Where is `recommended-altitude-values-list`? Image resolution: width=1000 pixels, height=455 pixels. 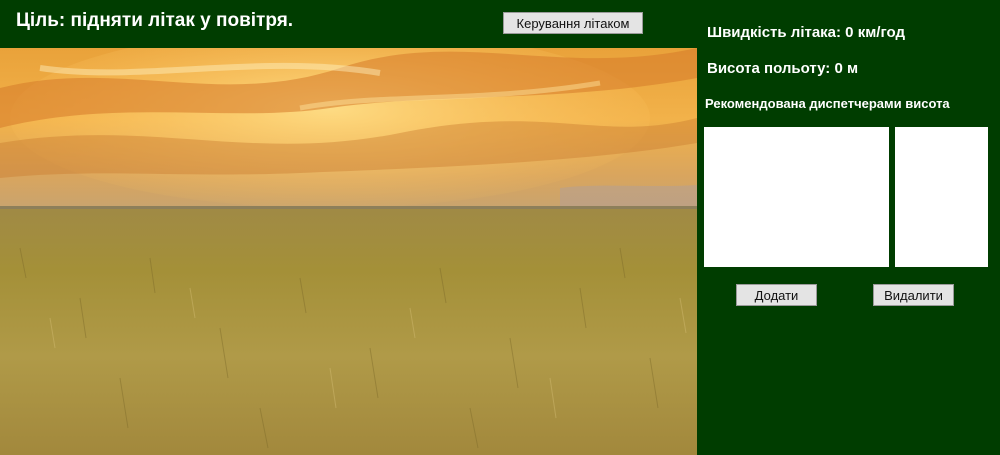
recommended-altitude-values-list is located at coordinates (941, 197).